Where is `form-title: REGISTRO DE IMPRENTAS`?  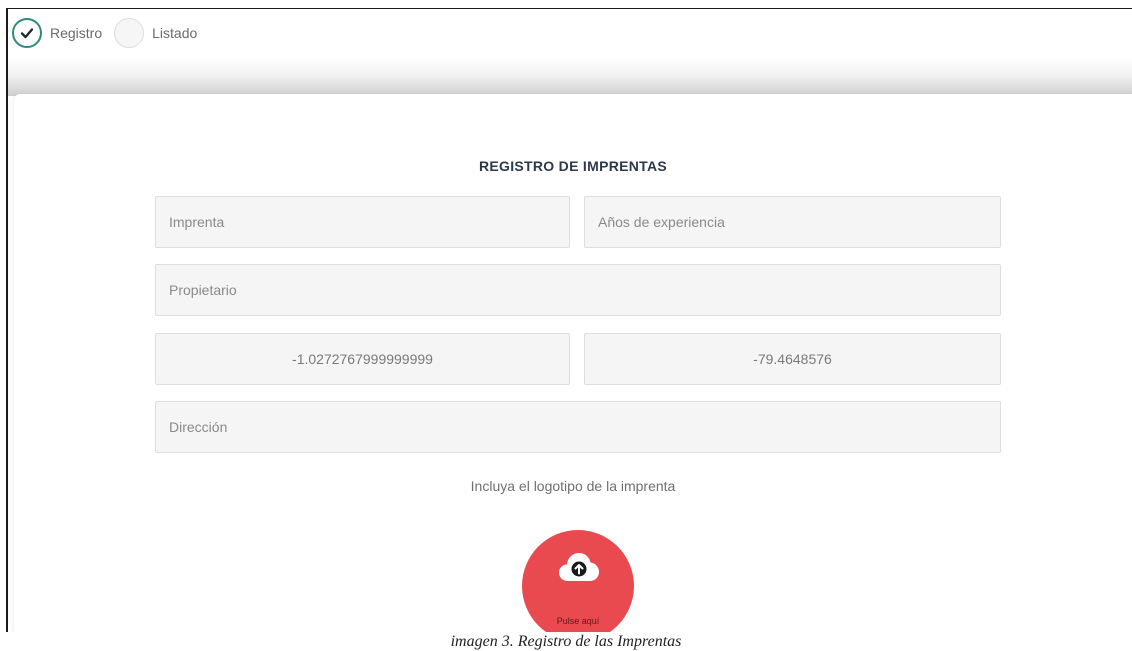
form-title: REGISTRO DE IMPRENTAS is located at coordinates (573, 166).